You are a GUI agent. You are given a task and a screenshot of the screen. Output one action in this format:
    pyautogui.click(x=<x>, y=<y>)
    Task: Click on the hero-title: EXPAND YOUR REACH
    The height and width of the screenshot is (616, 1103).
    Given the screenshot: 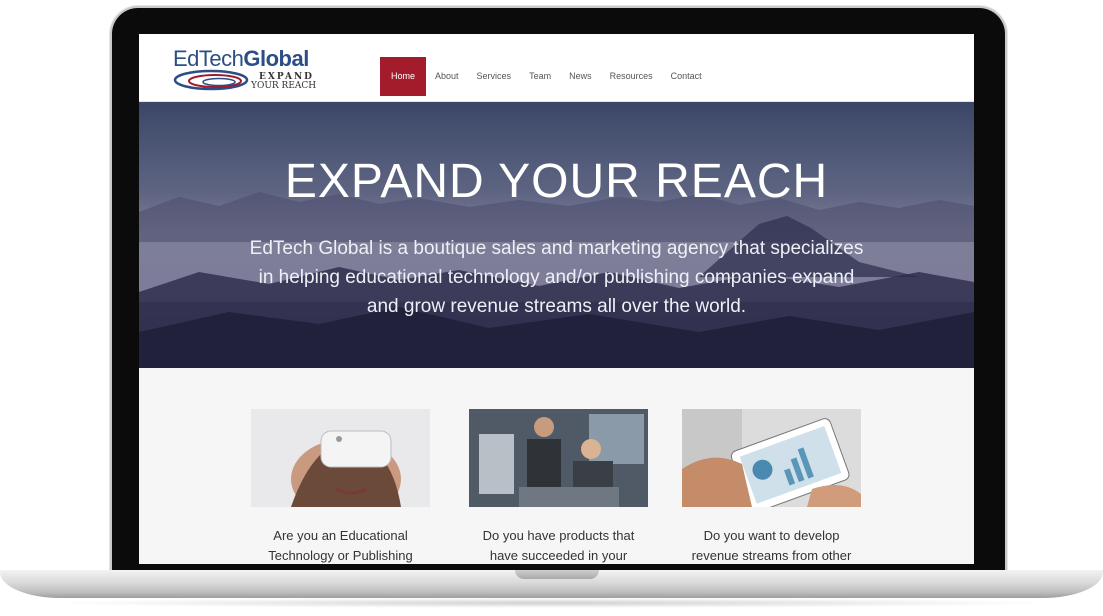 What is the action you would take?
    pyautogui.click(x=556, y=181)
    